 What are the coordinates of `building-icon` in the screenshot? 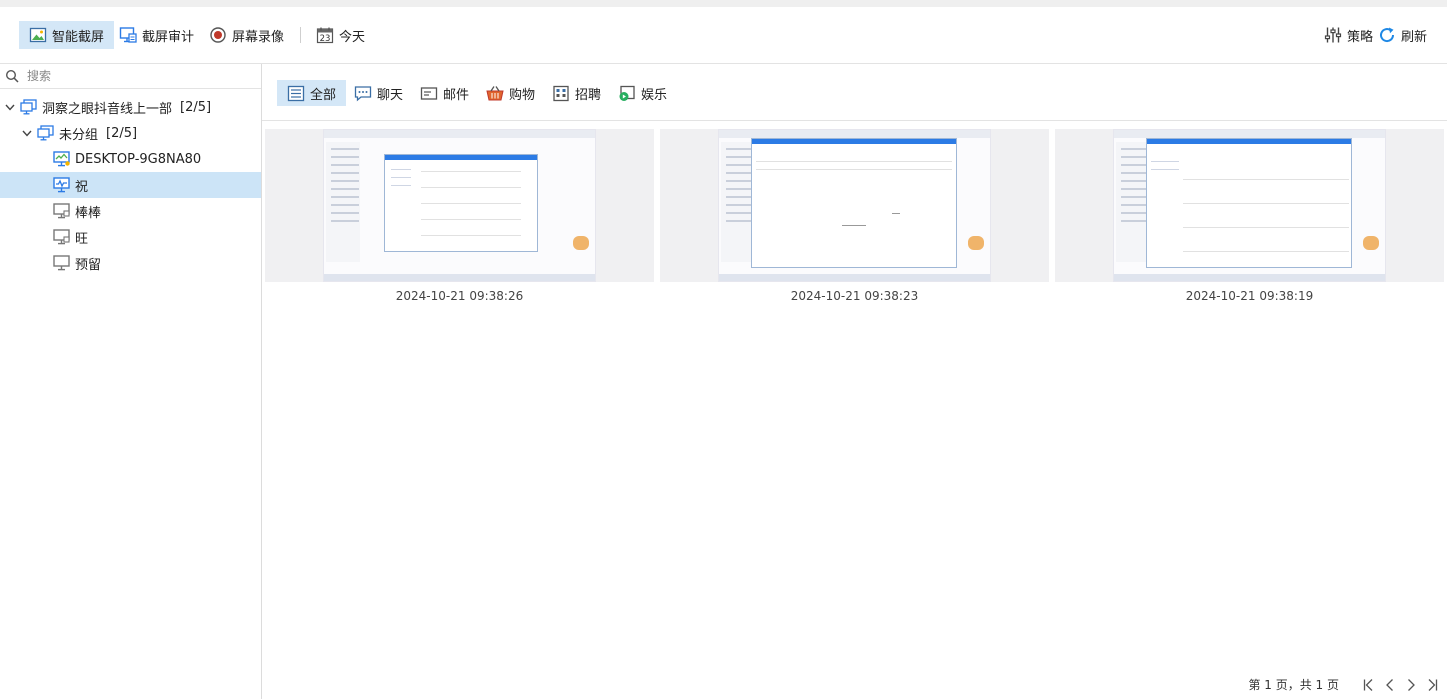 It's located at (561, 93).